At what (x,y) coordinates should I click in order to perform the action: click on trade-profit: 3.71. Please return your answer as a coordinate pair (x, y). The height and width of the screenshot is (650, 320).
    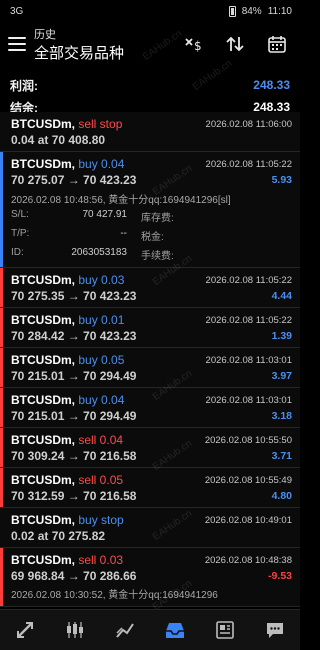
    Looking at the image, I should click on (281, 456).